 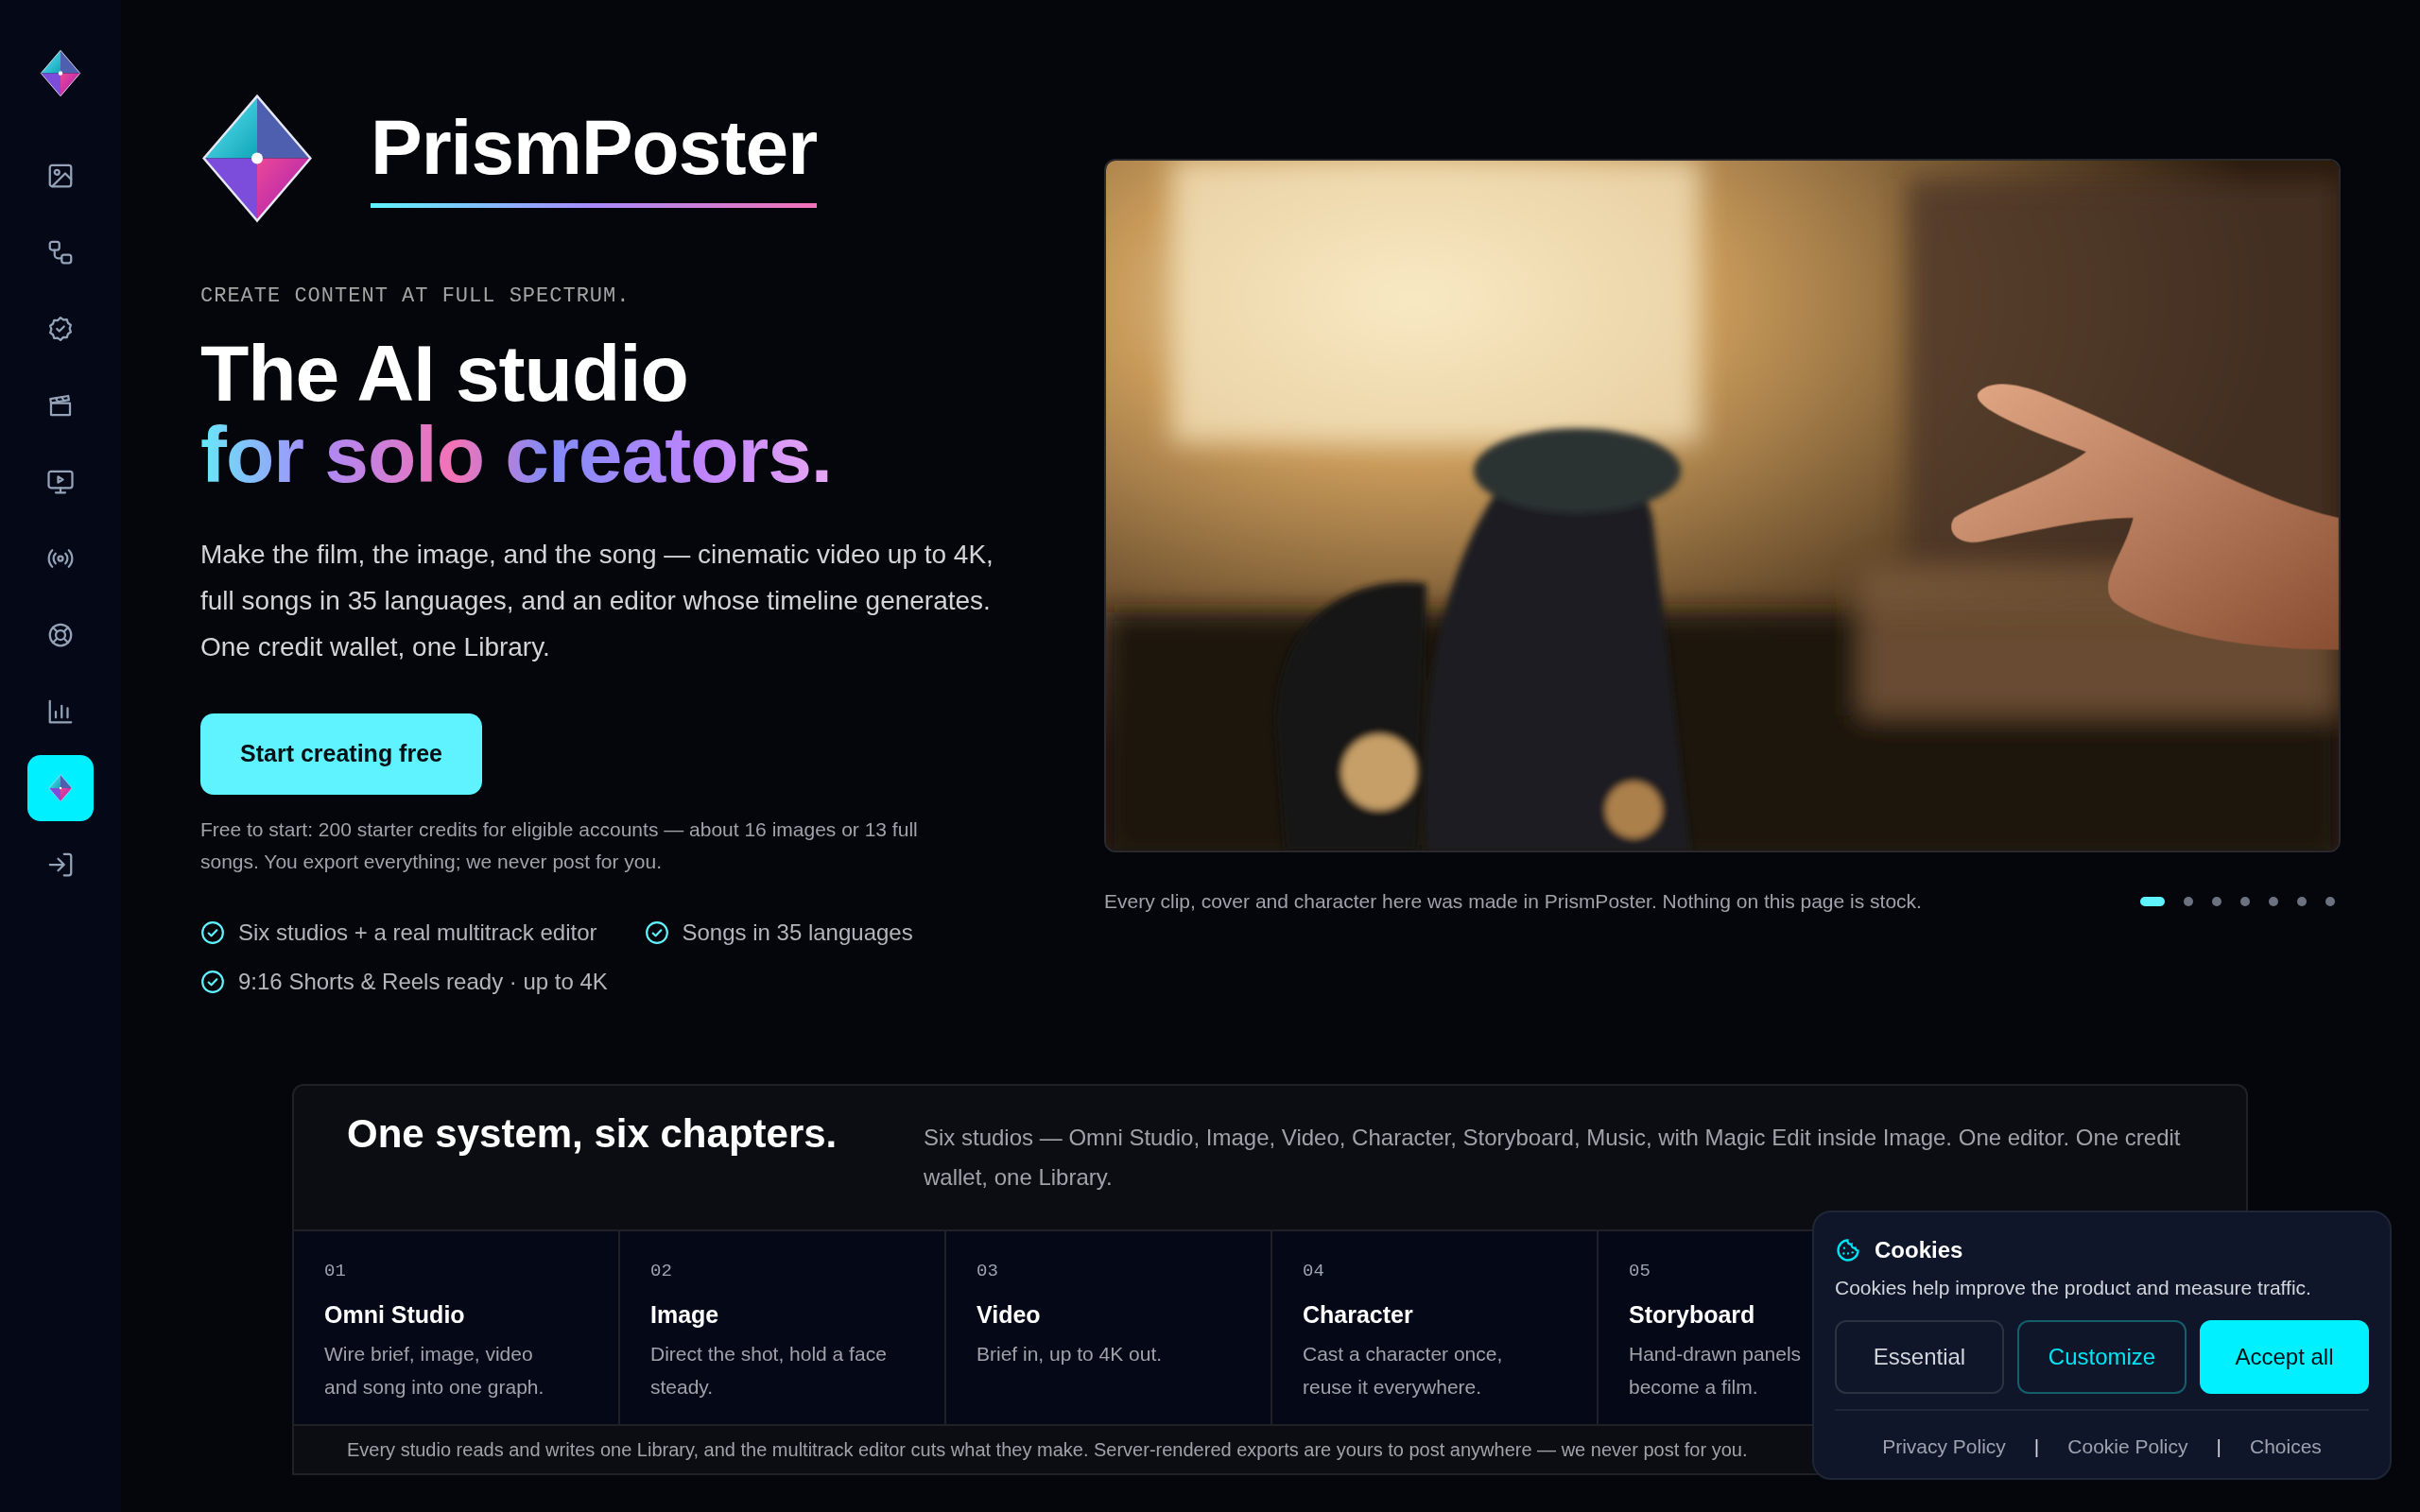 What do you see at coordinates (1693, 1315) in the screenshot?
I see `chapter-title: Storyboard` at bounding box center [1693, 1315].